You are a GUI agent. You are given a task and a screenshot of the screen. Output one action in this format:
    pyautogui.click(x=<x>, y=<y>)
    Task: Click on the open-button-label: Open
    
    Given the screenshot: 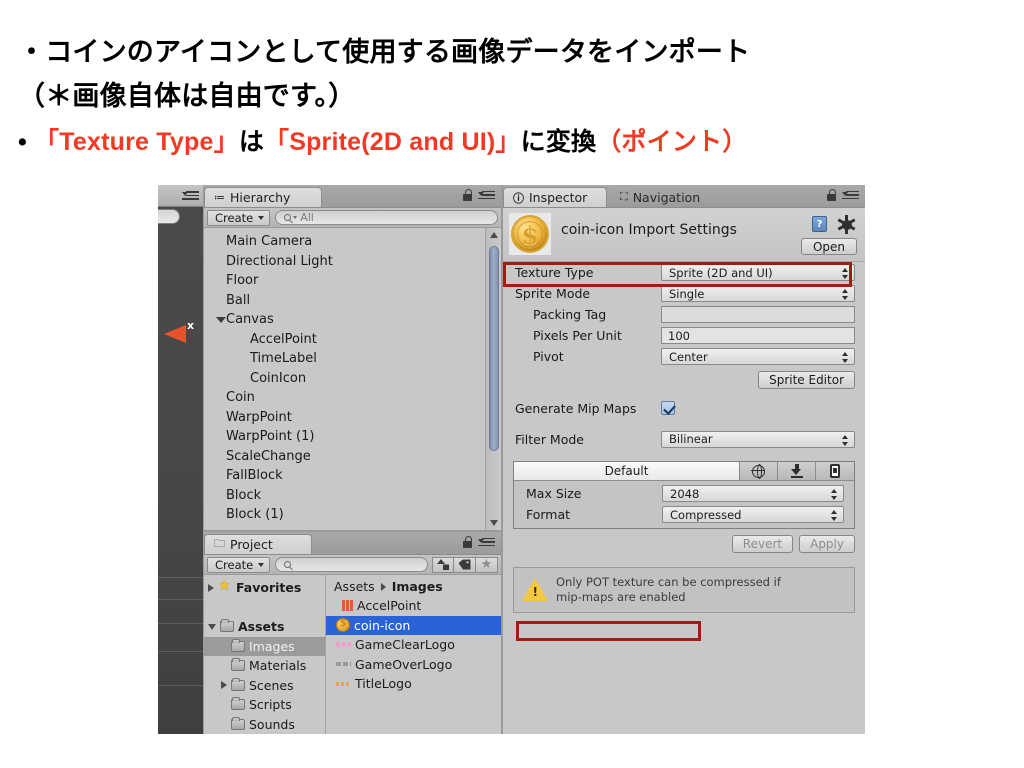 What is the action you would take?
    pyautogui.click(x=828, y=246)
    